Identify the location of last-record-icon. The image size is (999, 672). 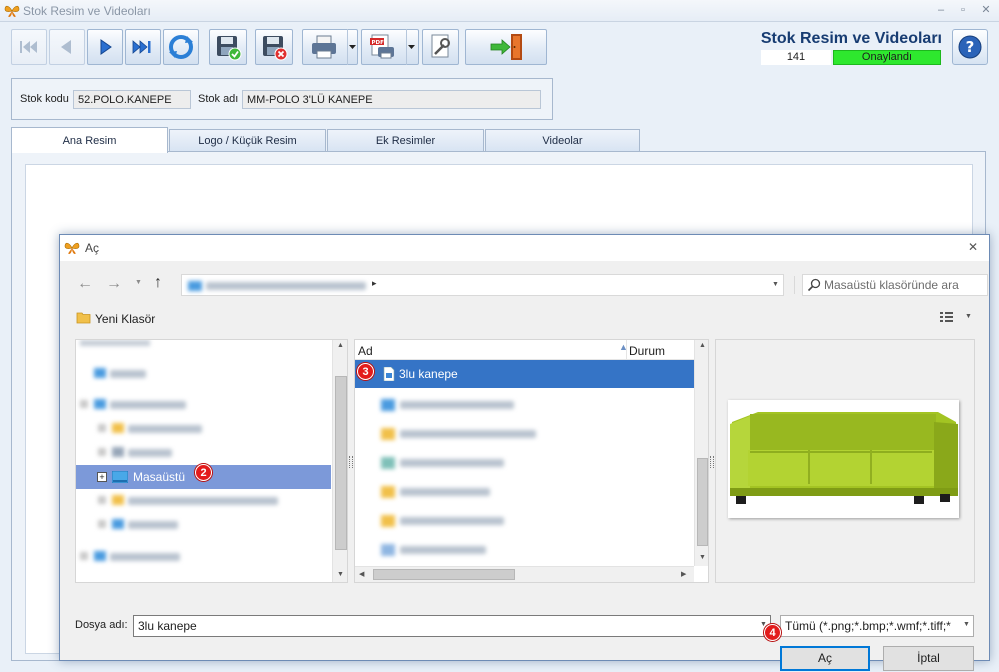
(141, 47).